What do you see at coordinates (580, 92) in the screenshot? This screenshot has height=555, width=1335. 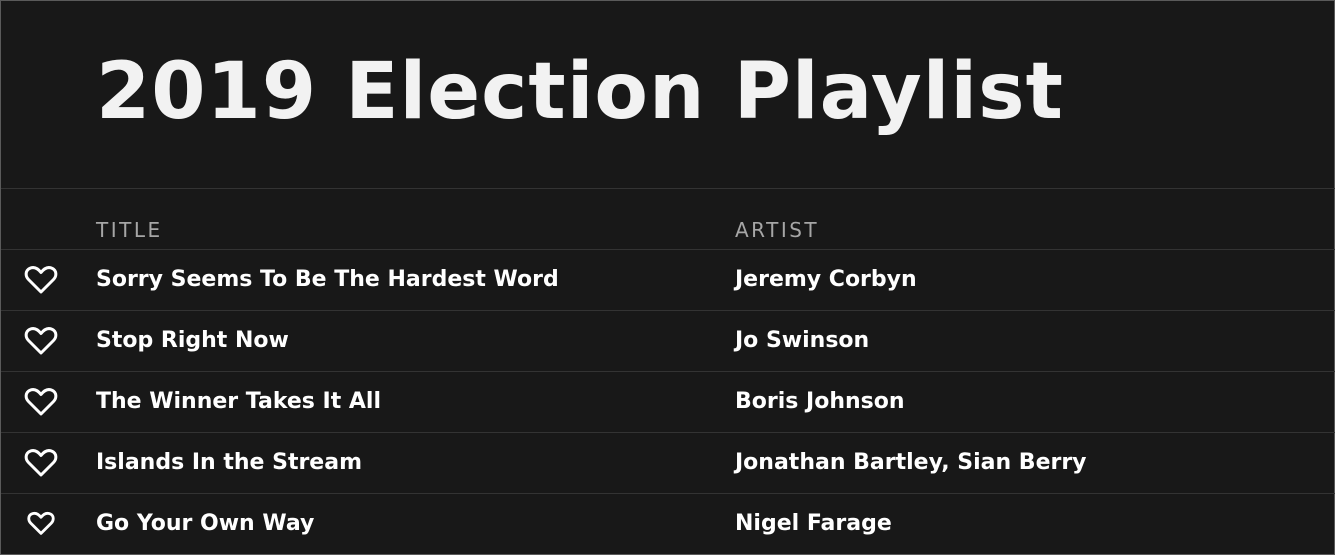 I see `playlist-title: 2019 Election Playlist` at bounding box center [580, 92].